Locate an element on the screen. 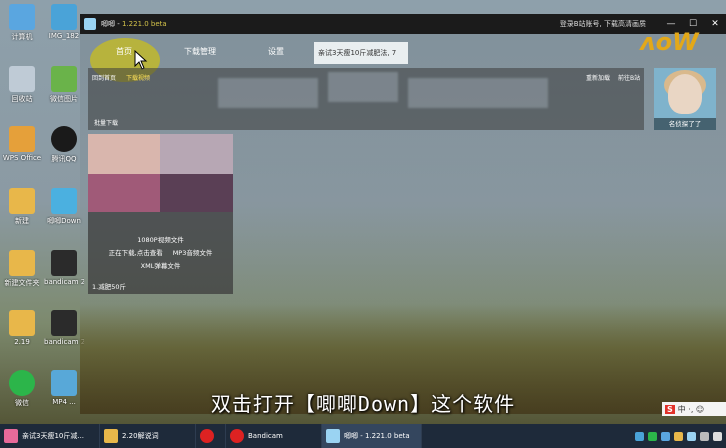 The height and width of the screenshot is (448, 726). browser-panel: 回到首页 下载视频 重新加载 前往B站 is located at coordinates (366, 99).